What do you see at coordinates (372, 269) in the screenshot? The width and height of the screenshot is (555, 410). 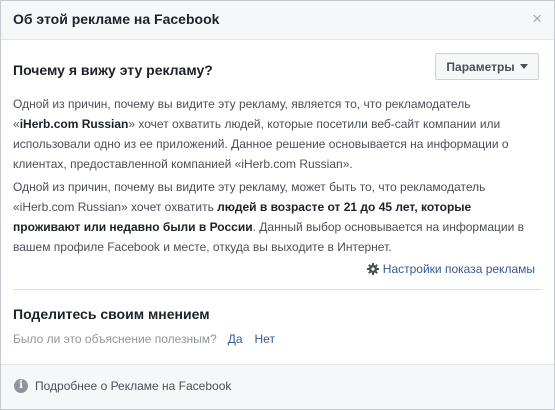 I see `gear-icon` at bounding box center [372, 269].